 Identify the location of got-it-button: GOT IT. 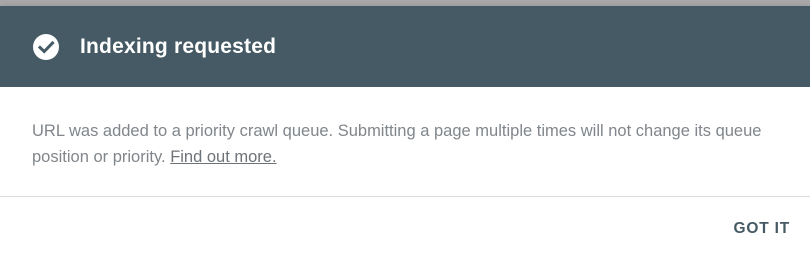
(762, 229).